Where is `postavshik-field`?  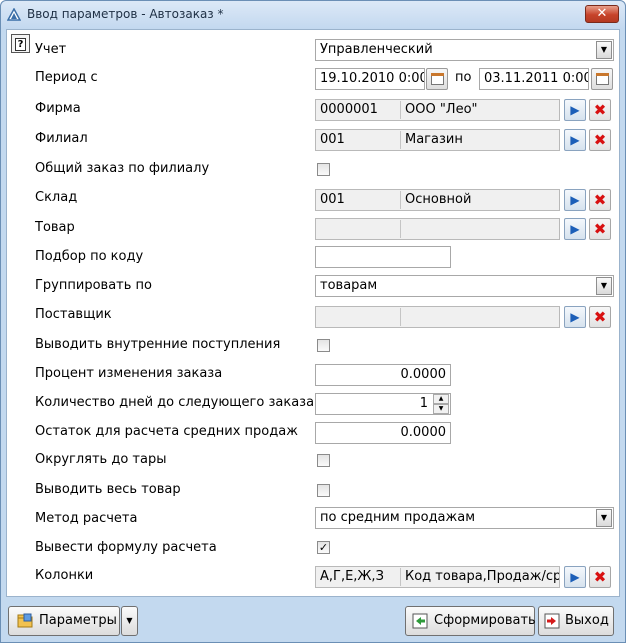
postavshik-field is located at coordinates (437, 317).